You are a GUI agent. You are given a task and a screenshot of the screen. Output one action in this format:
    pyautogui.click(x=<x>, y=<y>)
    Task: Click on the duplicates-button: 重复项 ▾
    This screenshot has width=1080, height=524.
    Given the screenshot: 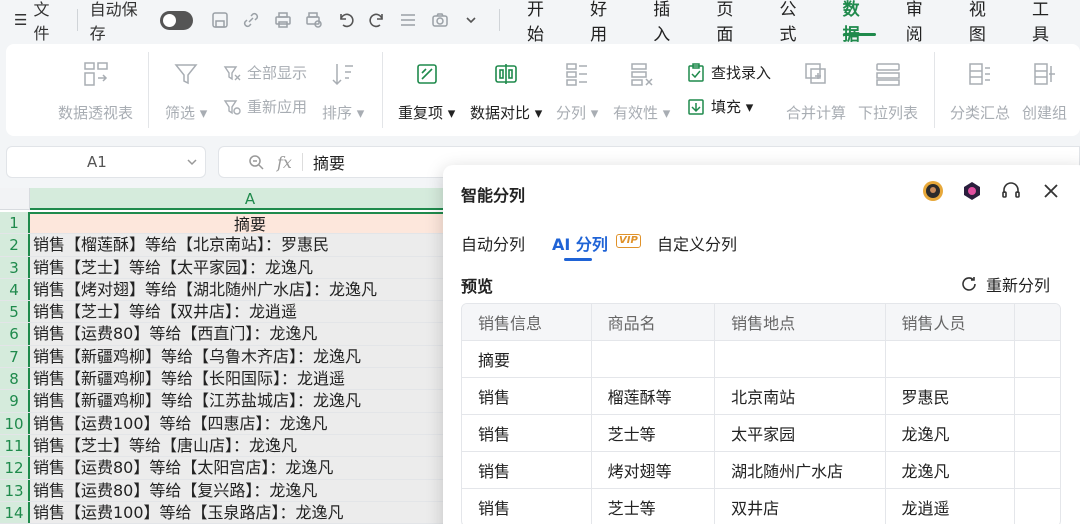 What is the action you would take?
    pyautogui.click(x=426, y=91)
    